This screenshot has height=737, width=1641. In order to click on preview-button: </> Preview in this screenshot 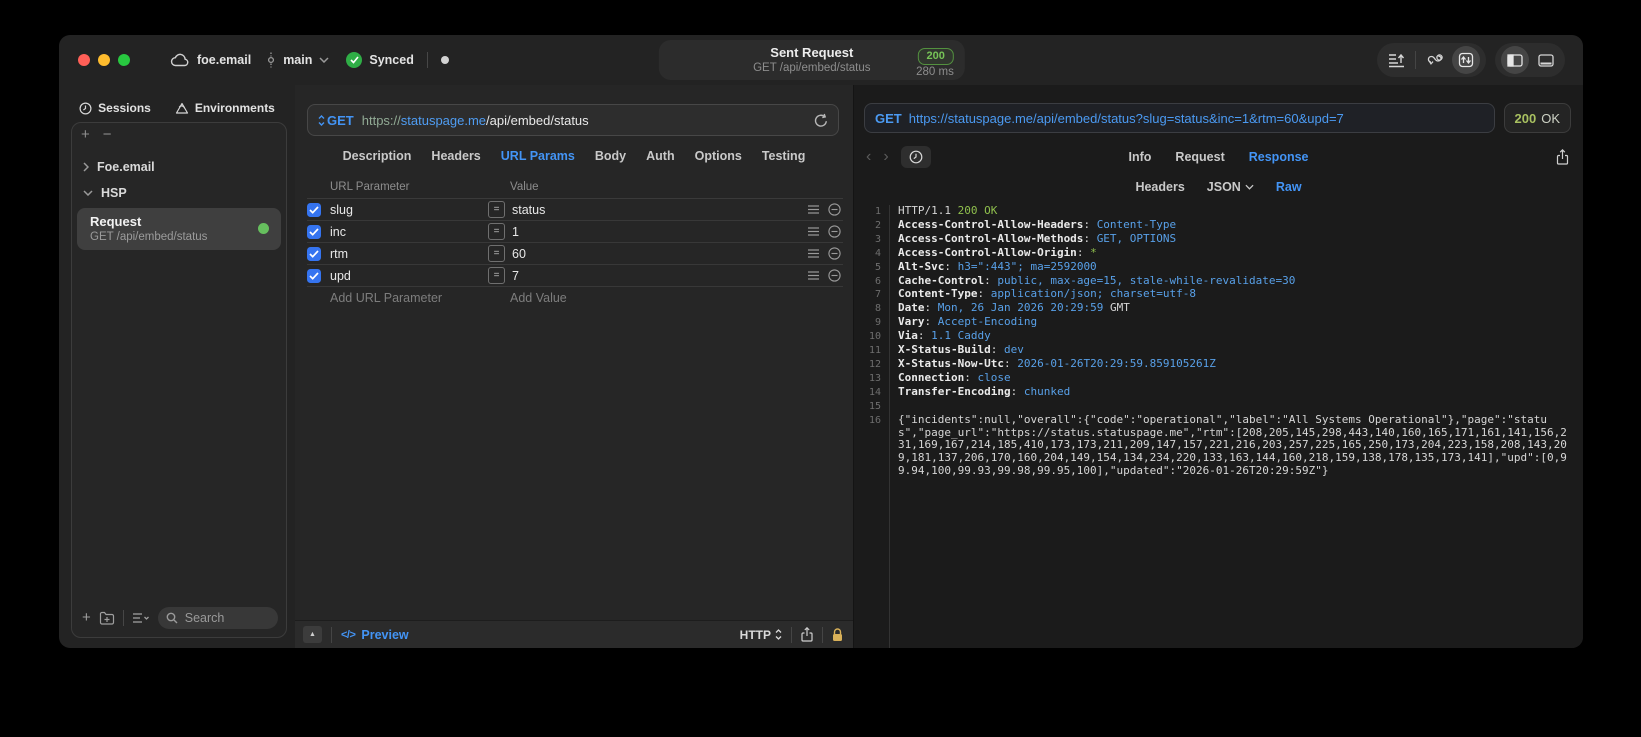, I will do `click(375, 635)`.